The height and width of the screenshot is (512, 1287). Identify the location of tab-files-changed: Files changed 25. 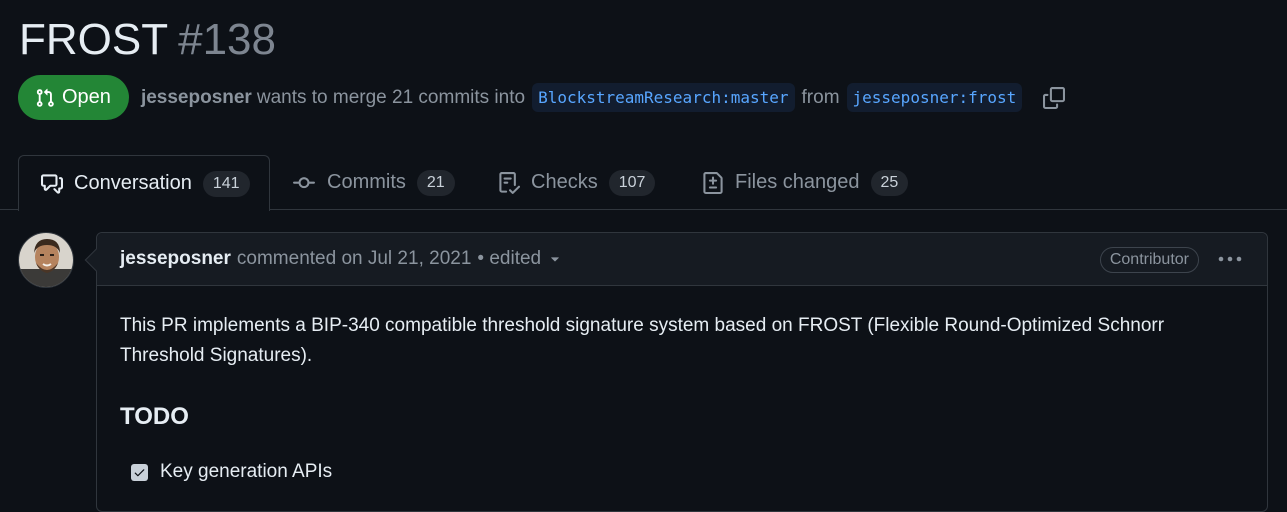
(805, 182).